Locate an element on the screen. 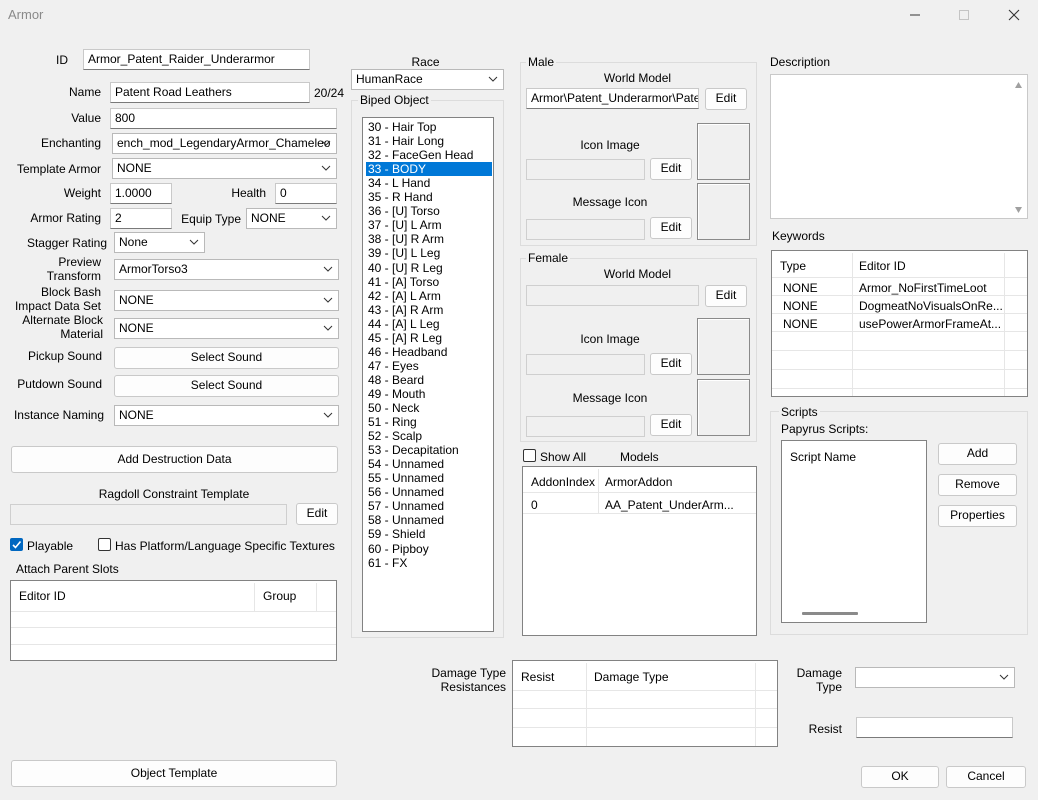 Image resolution: width=1038 pixels, height=800 pixels. biped-object-item: 40 - [U] R Leg is located at coordinates (429, 268).